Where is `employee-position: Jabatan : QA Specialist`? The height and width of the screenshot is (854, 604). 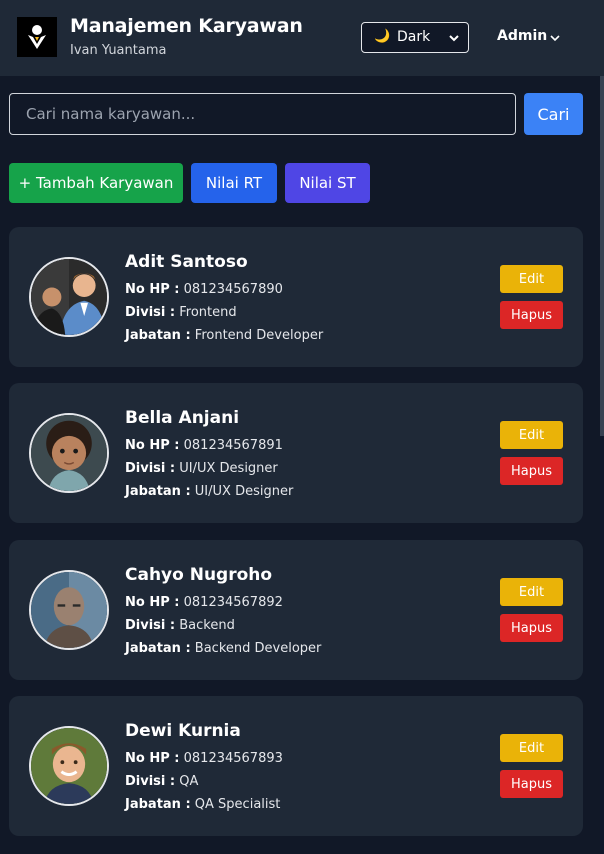
employee-position: Jabatan : QA Specialist is located at coordinates (202, 804).